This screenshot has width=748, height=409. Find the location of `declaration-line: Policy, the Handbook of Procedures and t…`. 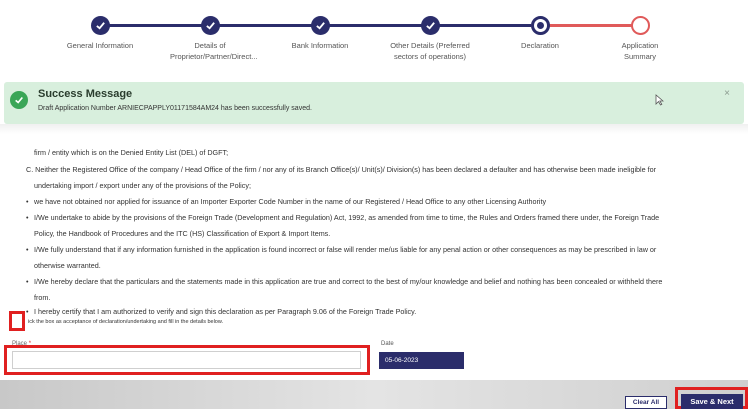

declaration-line: Policy, the Handbook of Procedures and t… is located at coordinates (182, 233).